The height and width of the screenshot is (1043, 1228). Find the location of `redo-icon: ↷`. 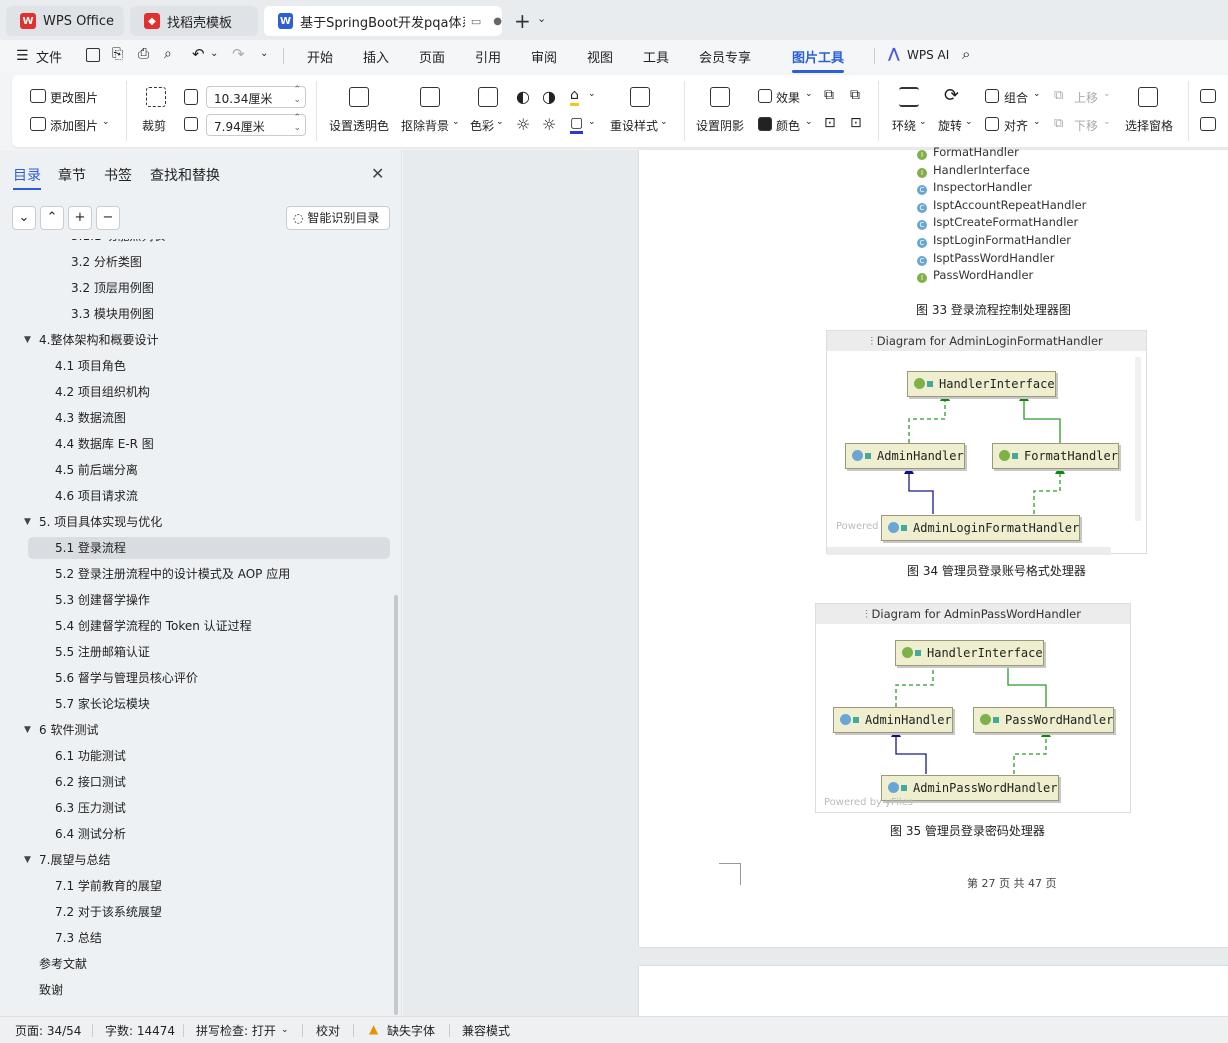

redo-icon: ↷ is located at coordinates (238, 54).